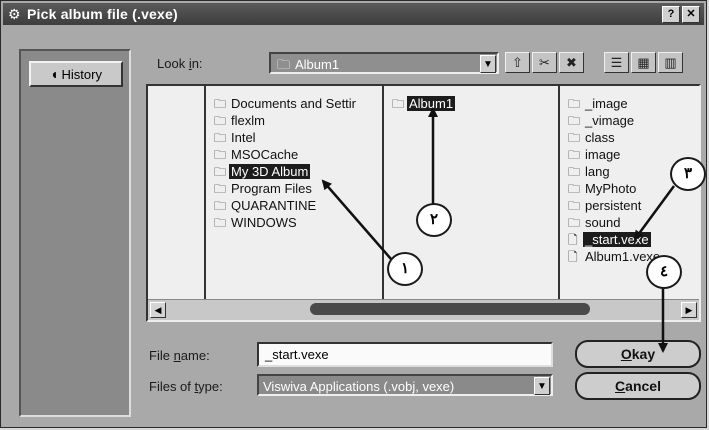 Image resolution: width=709 pixels, height=430 pixels. Describe the element at coordinates (688, 174) in the screenshot. I see `callout-3: ٣` at that location.